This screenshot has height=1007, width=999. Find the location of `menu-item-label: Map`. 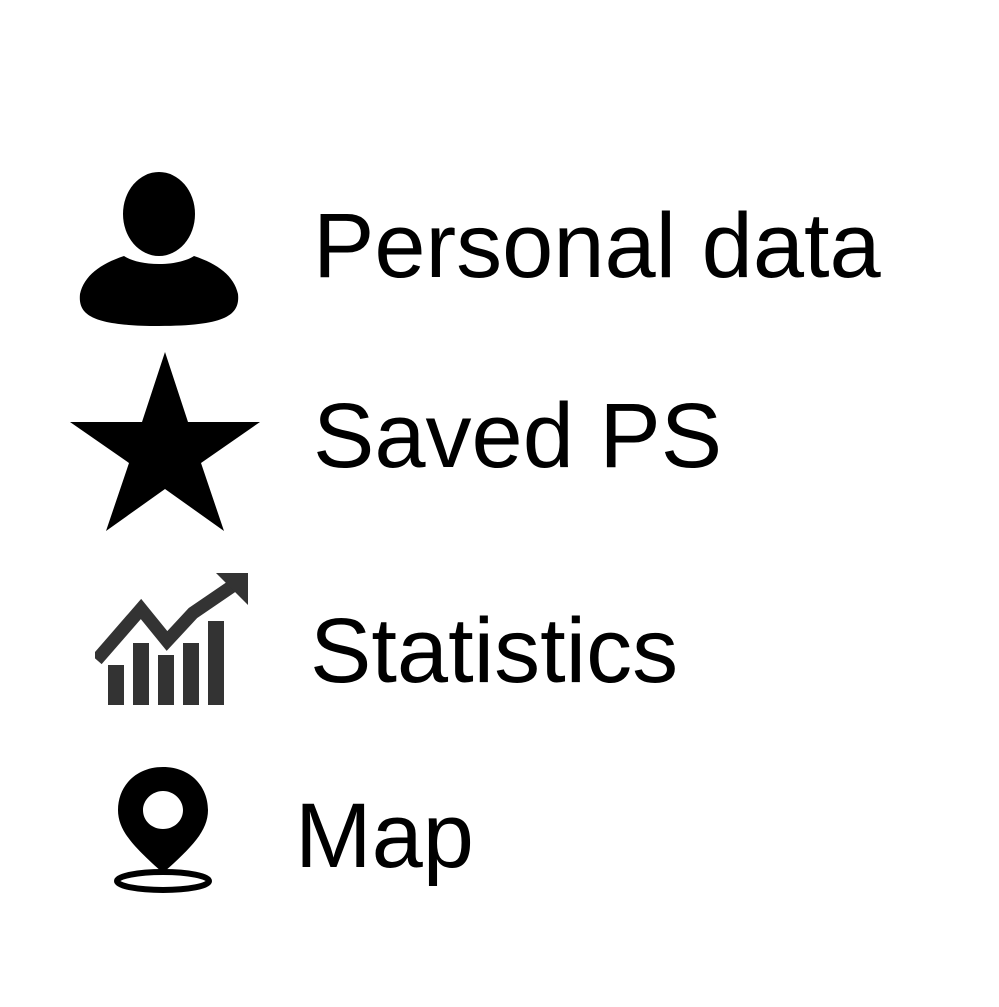

menu-item-label: Map is located at coordinates (384, 836).